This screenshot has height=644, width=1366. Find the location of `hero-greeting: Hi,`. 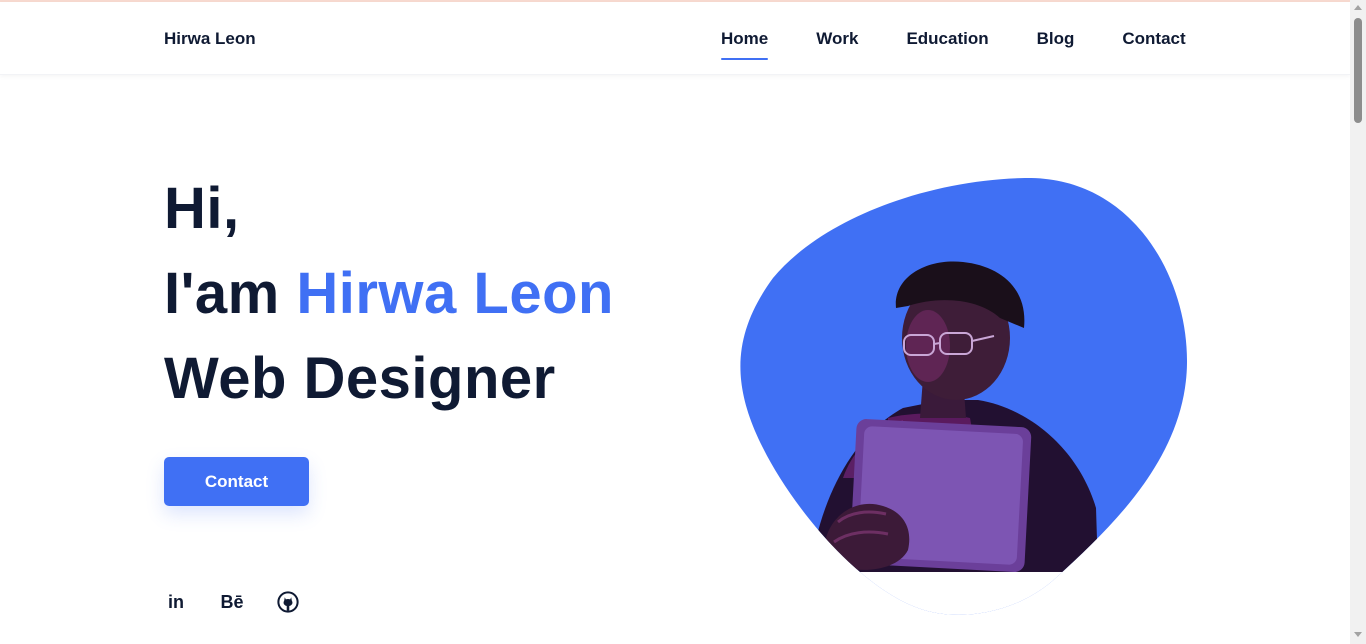

hero-greeting: Hi, is located at coordinates (202, 208).